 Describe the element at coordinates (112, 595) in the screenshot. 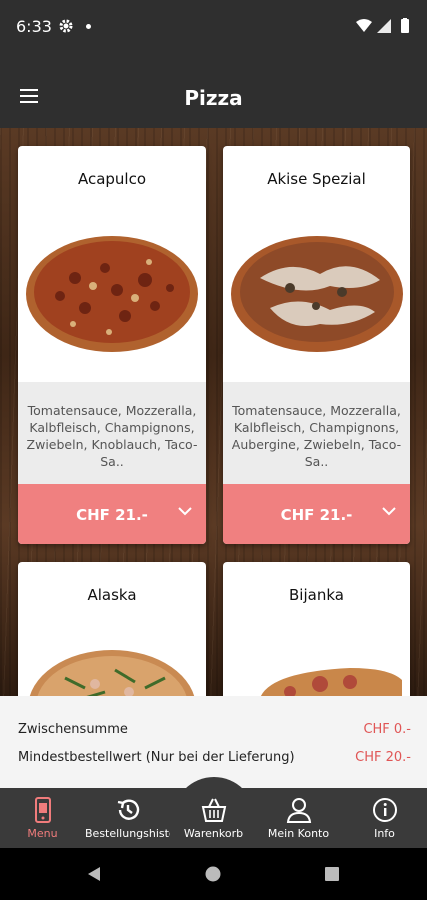

I see `pizza-name: Alaska` at that location.